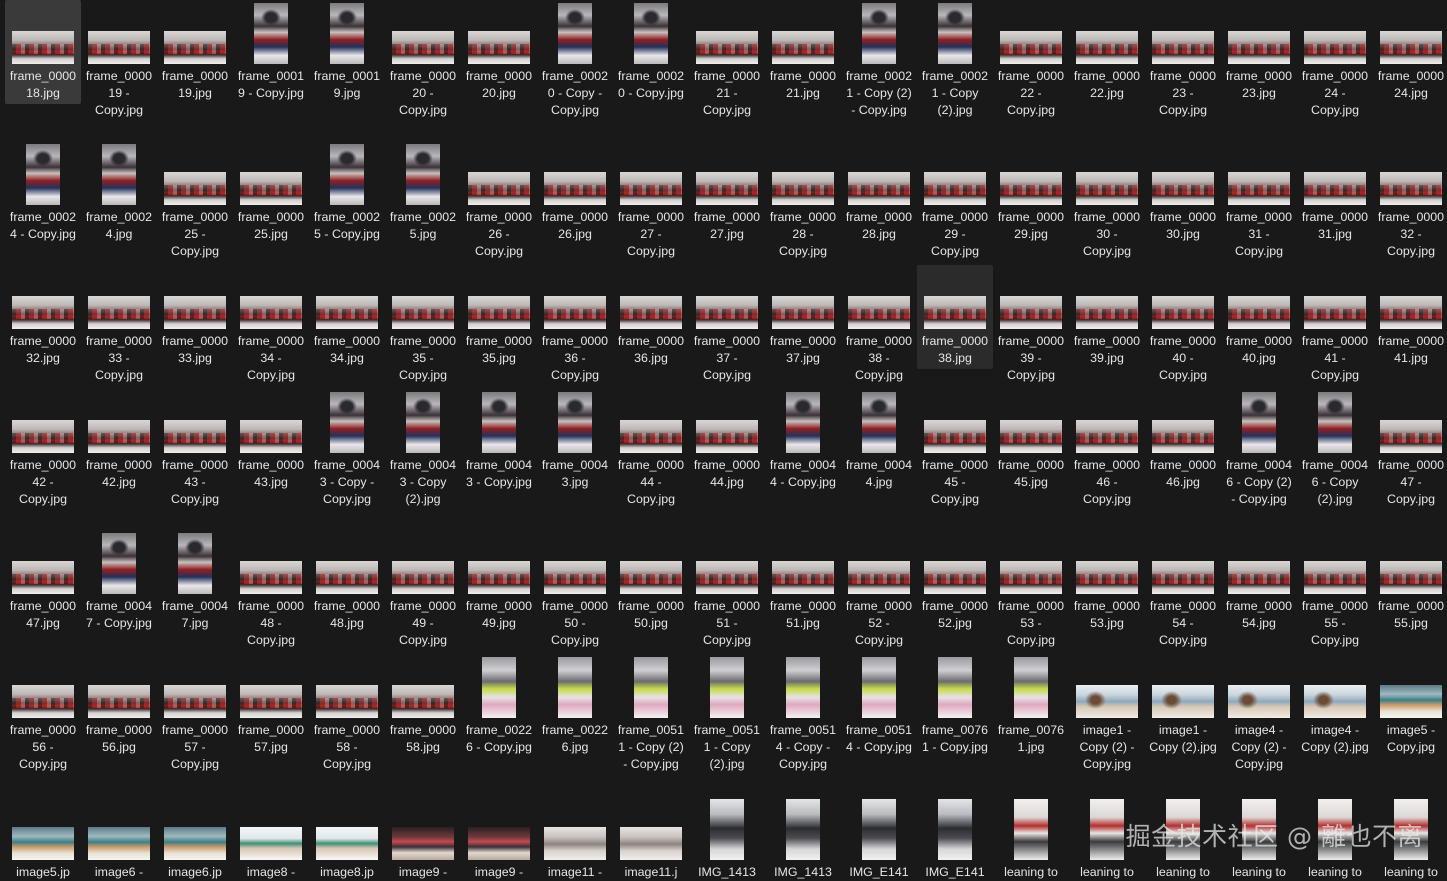  I want to click on file-item: frame_00046 - Copy (2).jpg, so click(1335, 449).